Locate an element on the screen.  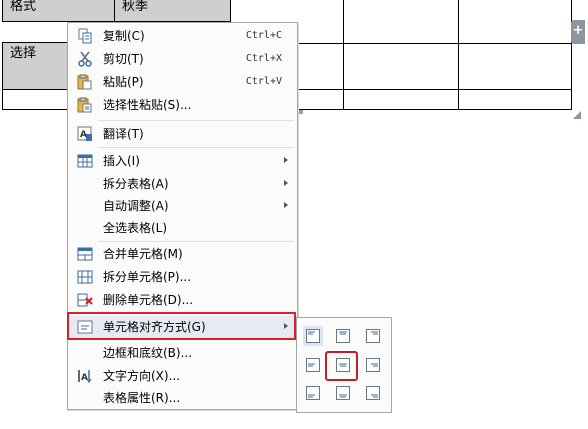
align-top-right-button is located at coordinates (373, 336).